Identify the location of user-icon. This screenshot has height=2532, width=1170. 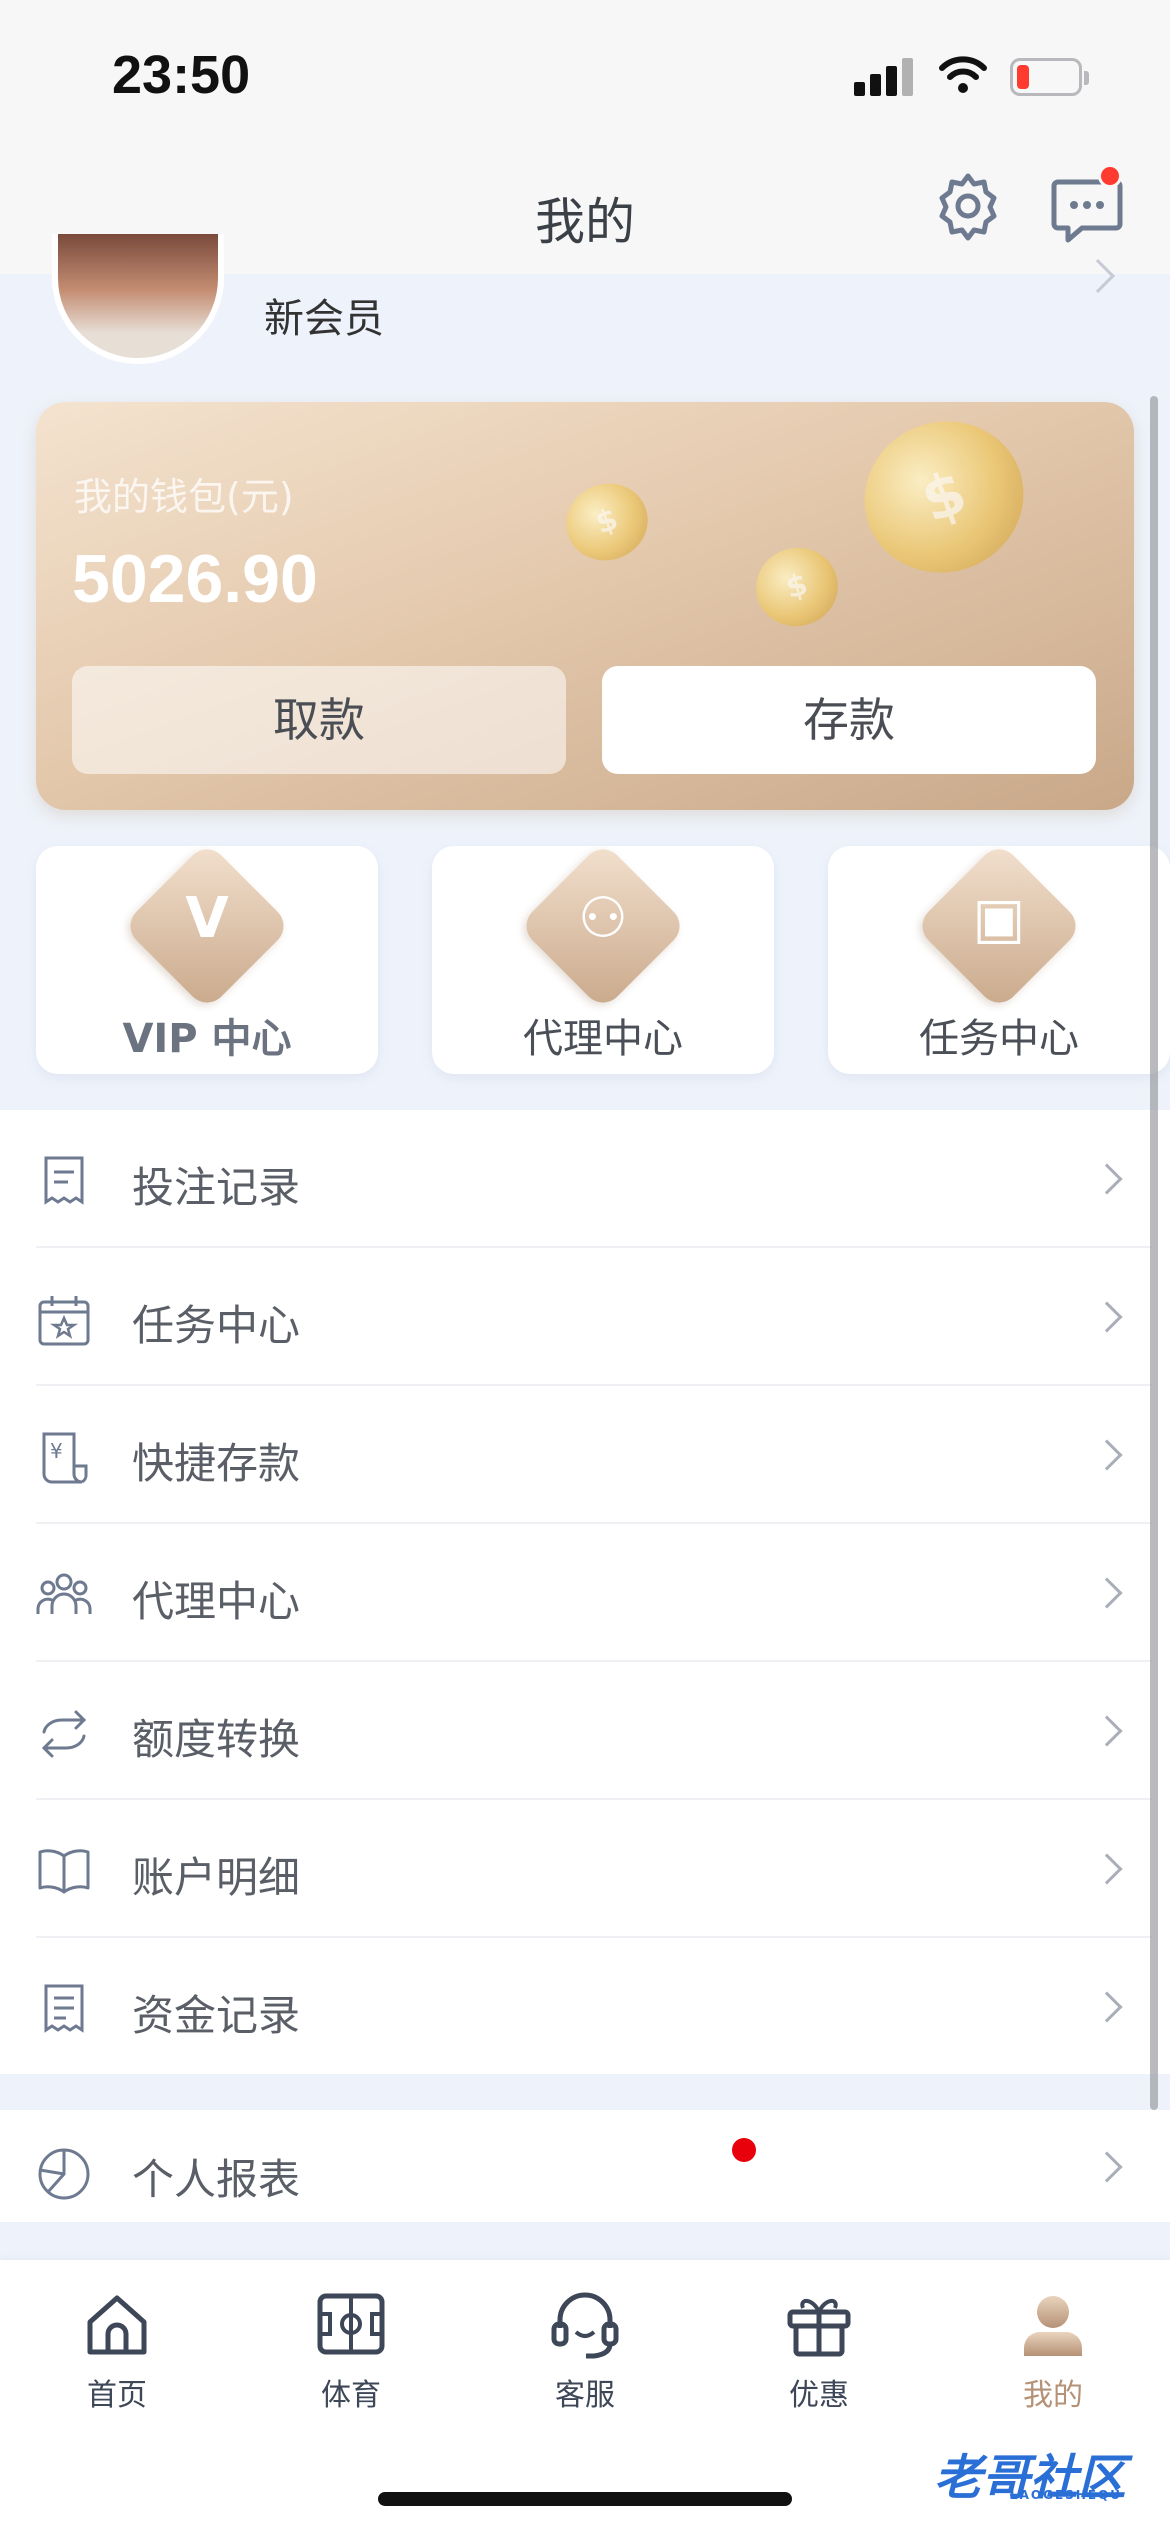
(1053, 2326).